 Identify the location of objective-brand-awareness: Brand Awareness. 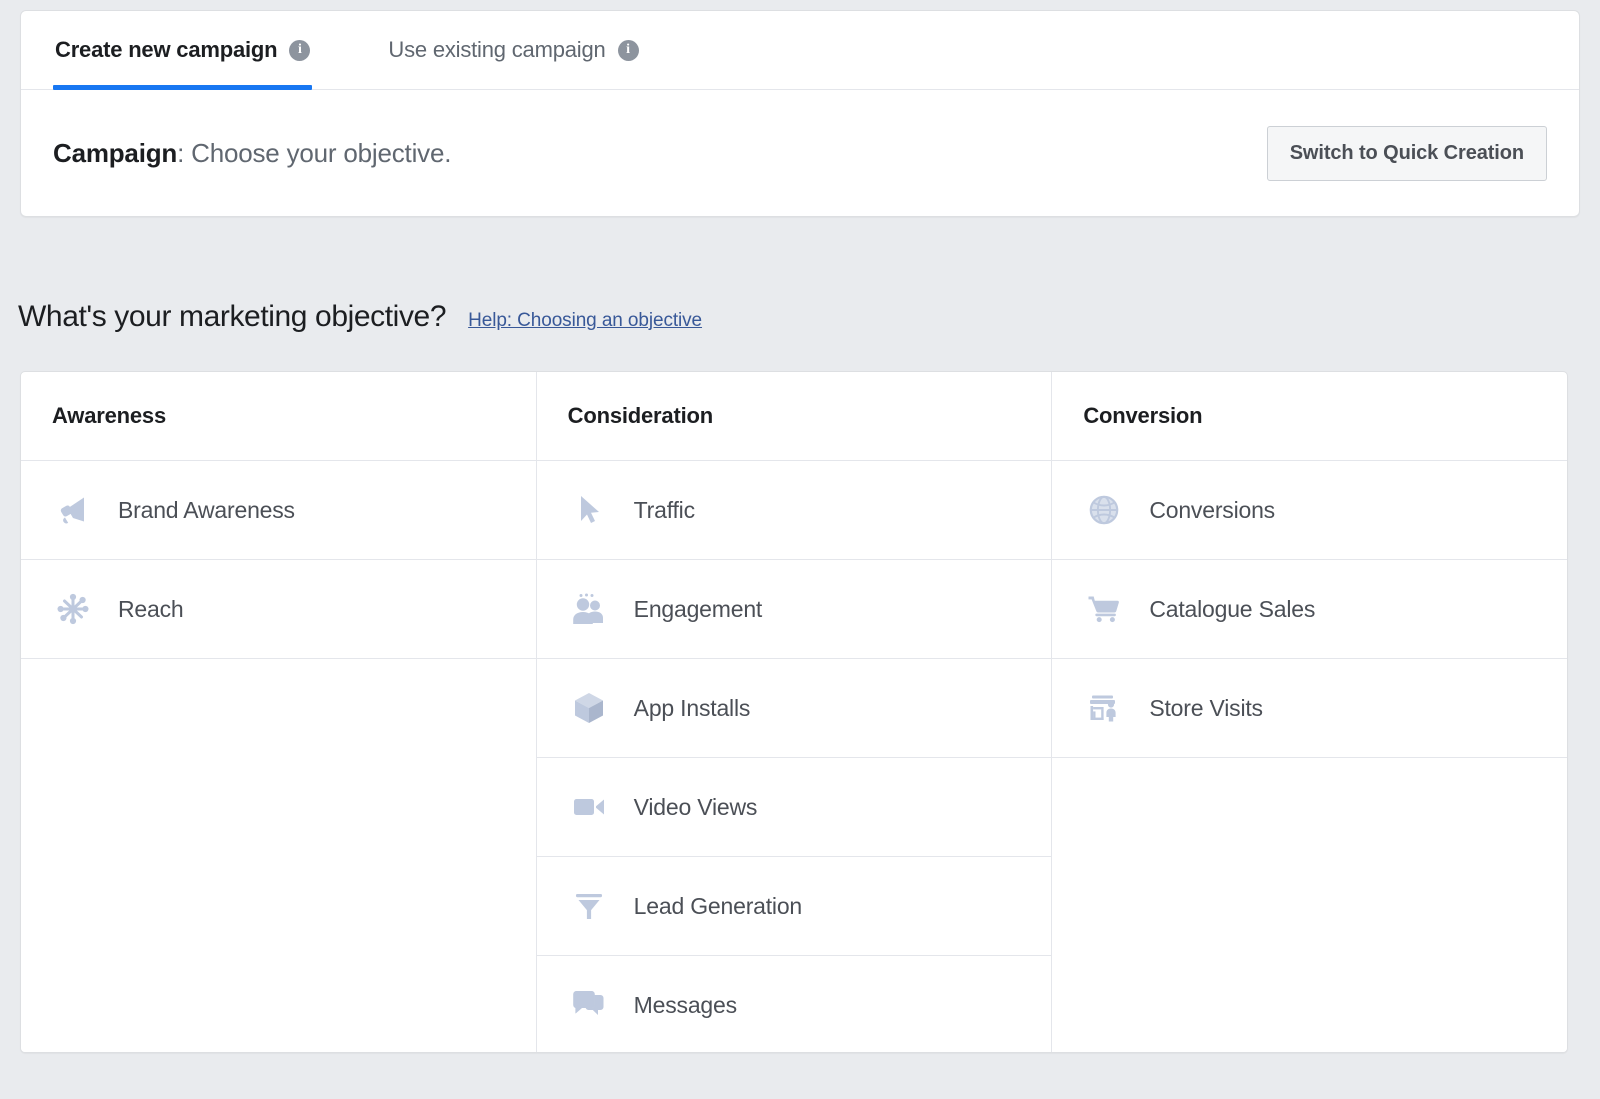
(278, 510).